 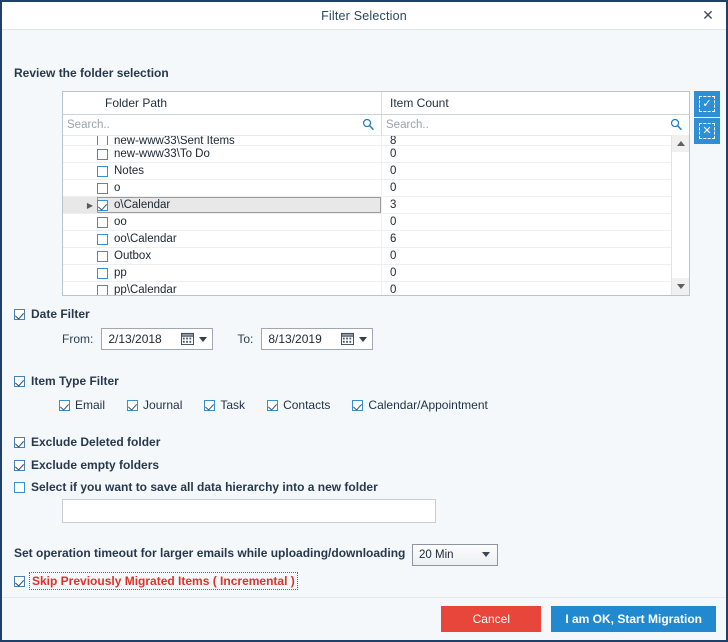 What do you see at coordinates (376, 222) in the screenshot?
I see `table-row: ▶ oo 0` at bounding box center [376, 222].